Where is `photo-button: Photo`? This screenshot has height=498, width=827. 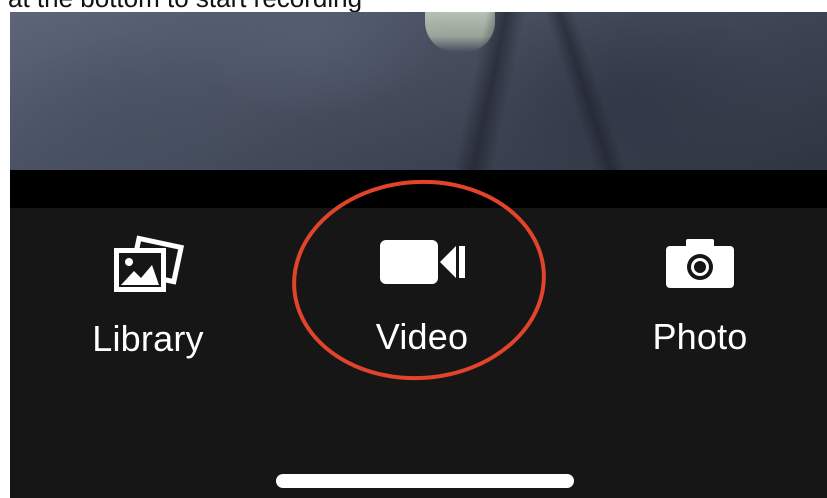 photo-button: Photo is located at coordinates (700, 296).